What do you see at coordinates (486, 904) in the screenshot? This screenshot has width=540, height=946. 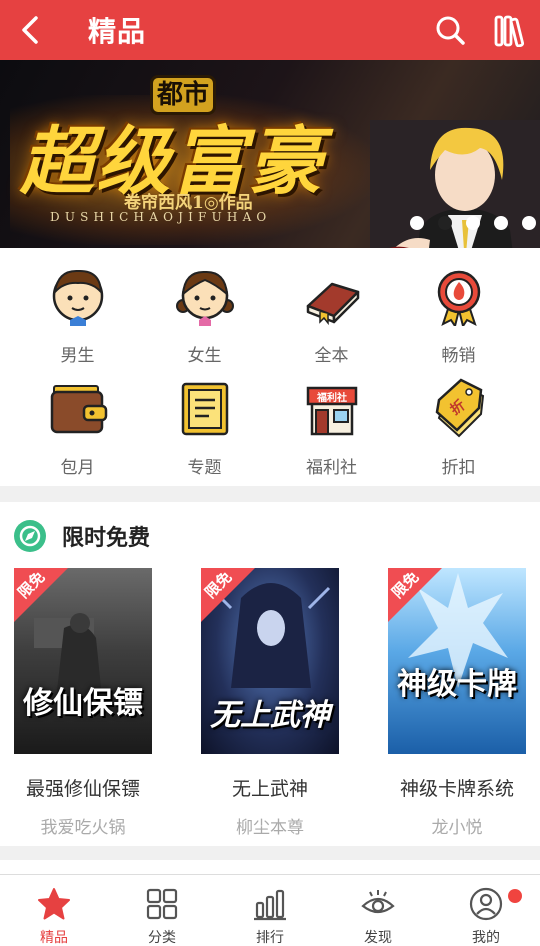 I see `user-icon` at bounding box center [486, 904].